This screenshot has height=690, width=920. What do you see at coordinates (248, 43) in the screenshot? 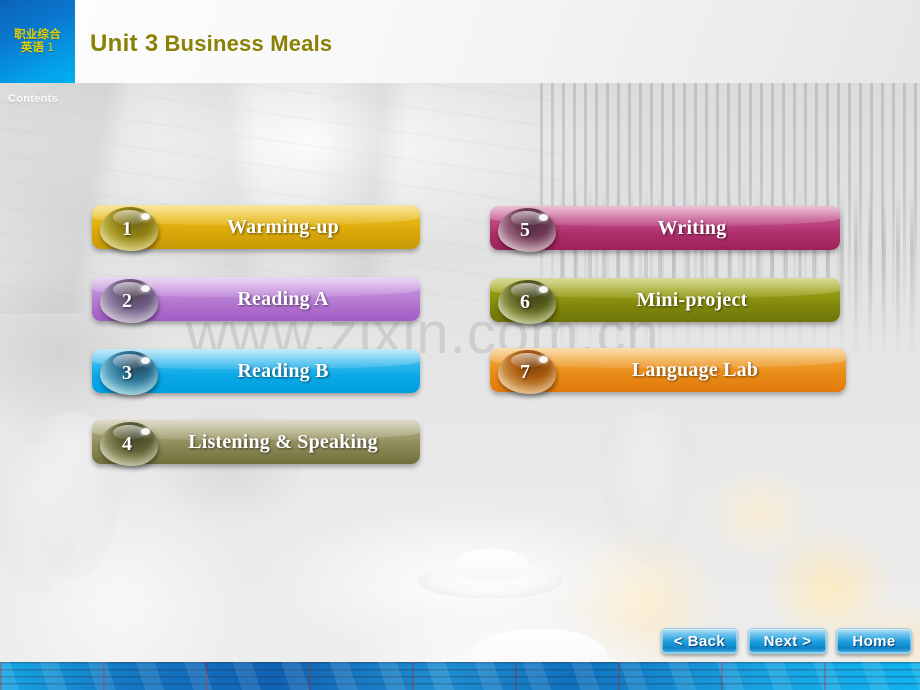
I see `page-title-topic: Business Meals` at bounding box center [248, 43].